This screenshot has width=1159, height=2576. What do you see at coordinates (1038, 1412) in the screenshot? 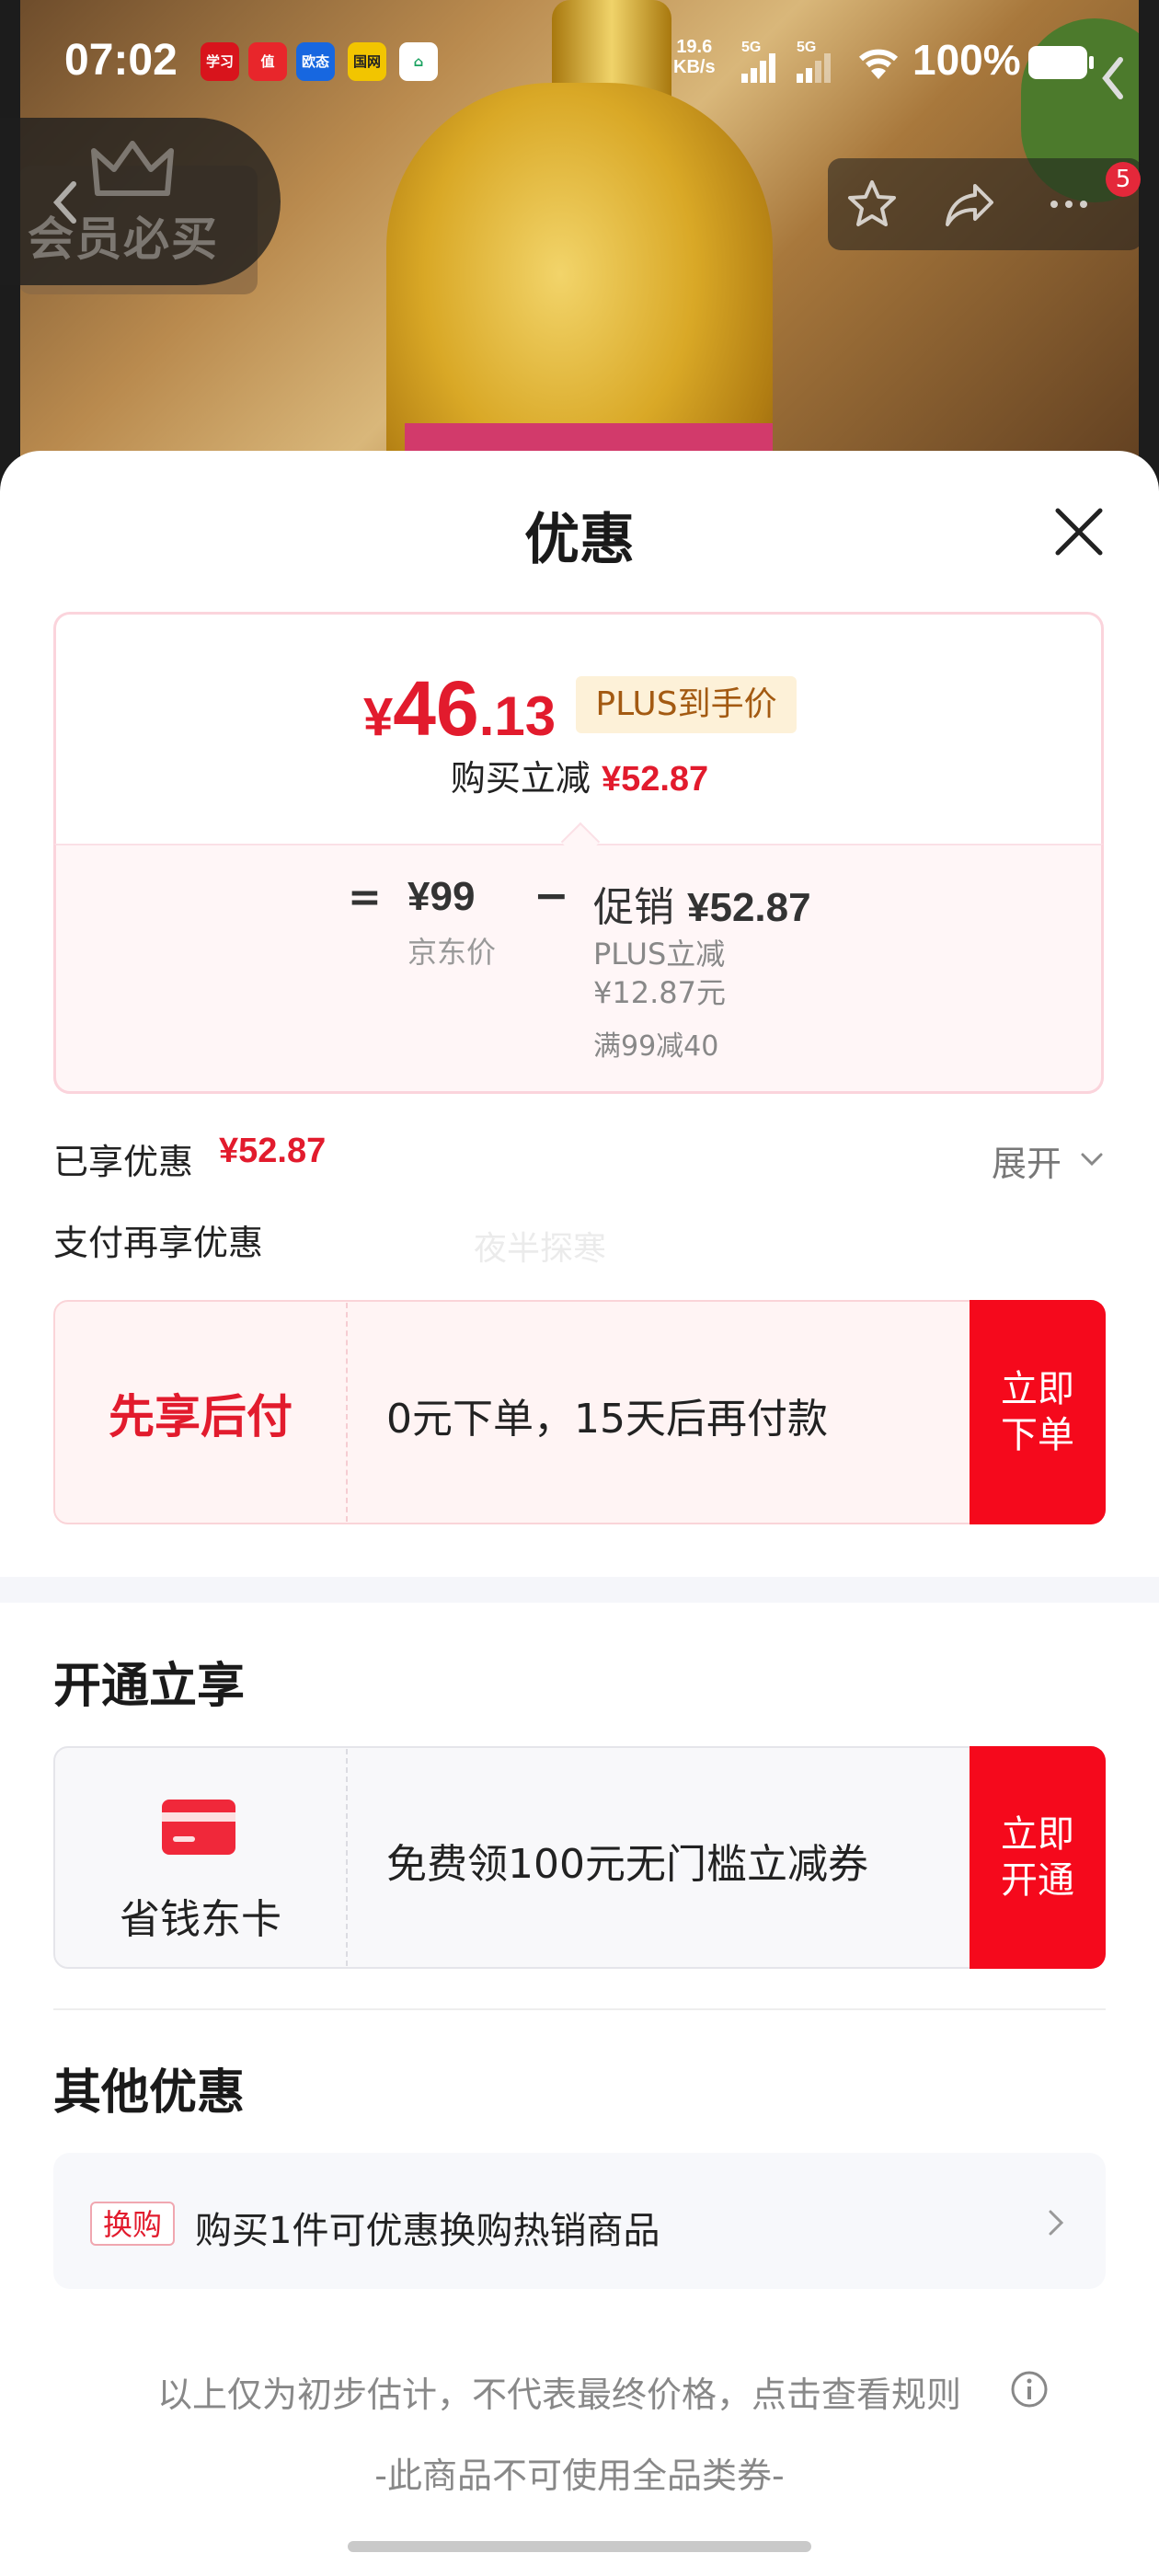
I see `order-now-button: 立即下单` at bounding box center [1038, 1412].